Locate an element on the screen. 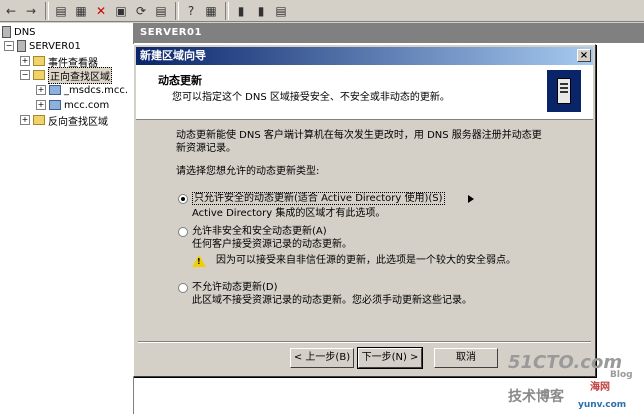 The height and width of the screenshot is (414, 644). radio-no-dynamic-updates is located at coordinates (183, 288).